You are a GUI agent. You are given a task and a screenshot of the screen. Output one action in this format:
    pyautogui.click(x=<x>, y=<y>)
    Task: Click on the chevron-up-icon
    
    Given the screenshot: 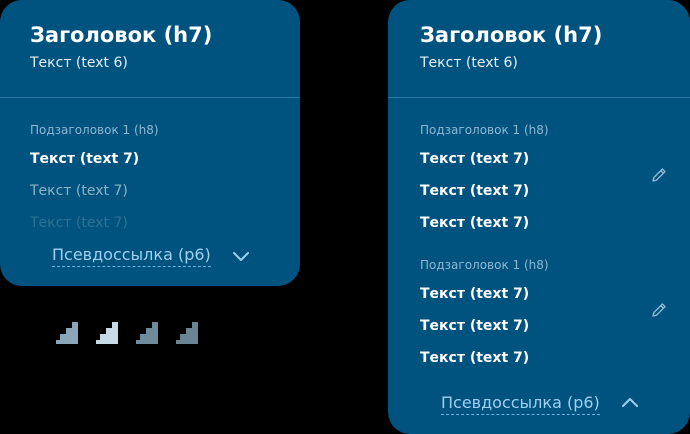 What is the action you would take?
    pyautogui.click(x=630, y=403)
    